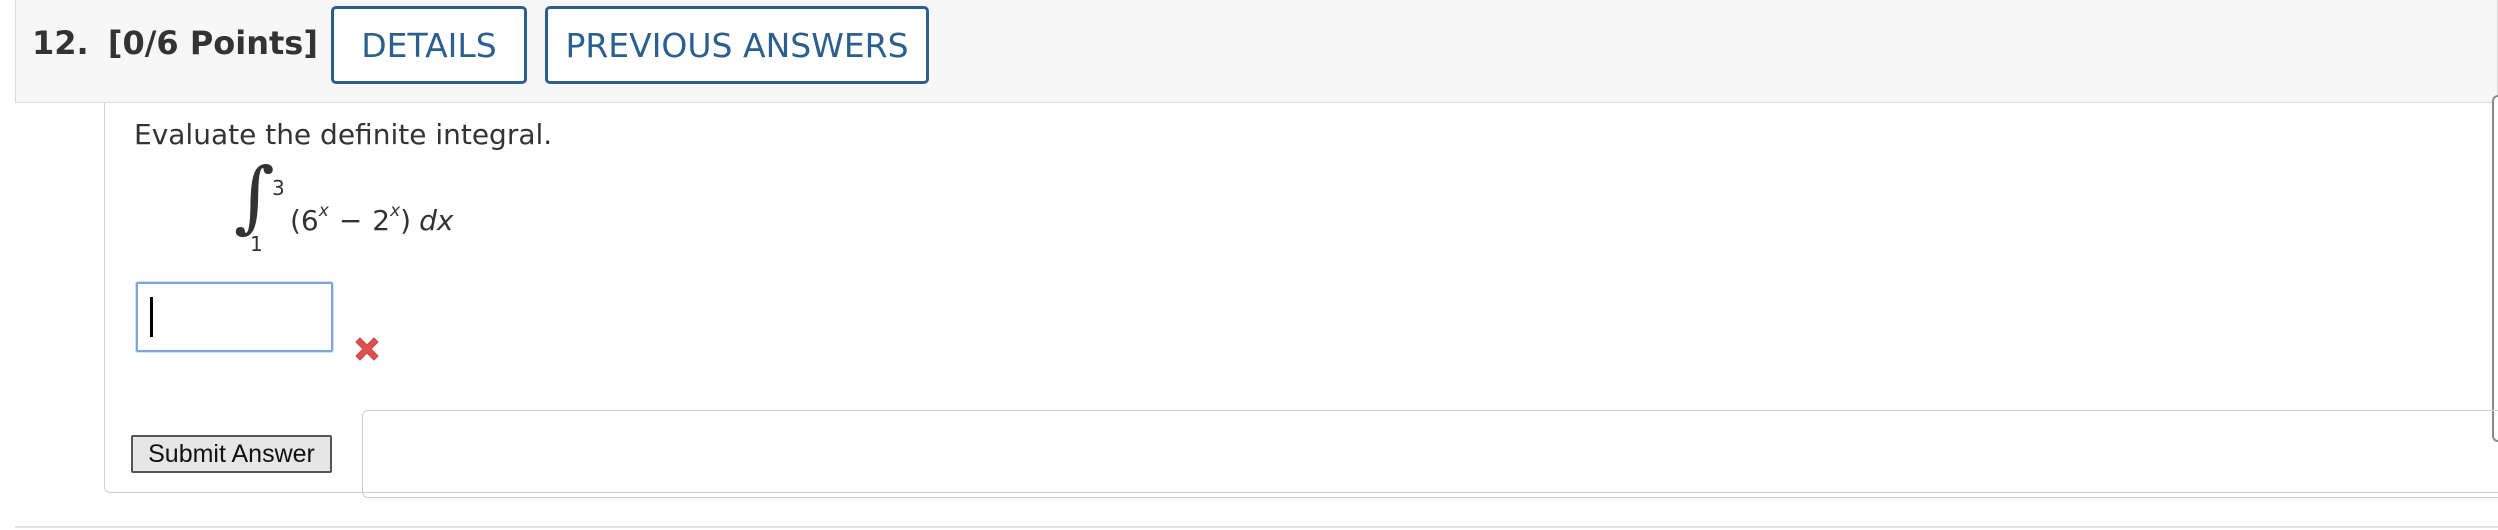  I want to click on integrand-close-paren: ), so click(406, 220).